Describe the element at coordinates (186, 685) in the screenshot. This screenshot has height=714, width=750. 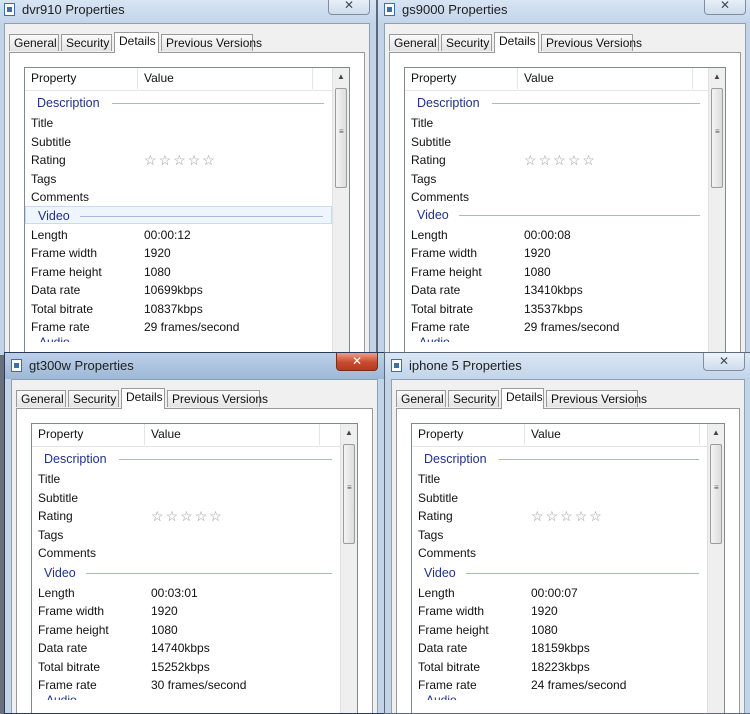
I see `list-item: Frame rate 30 frames/second` at that location.